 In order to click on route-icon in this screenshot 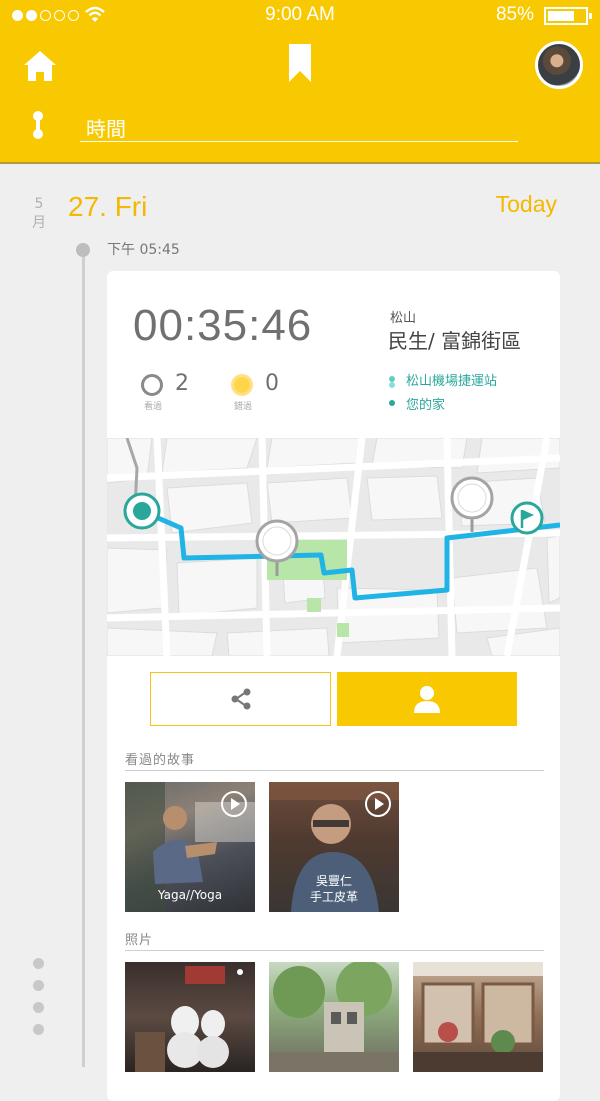, I will do `click(38, 125)`.